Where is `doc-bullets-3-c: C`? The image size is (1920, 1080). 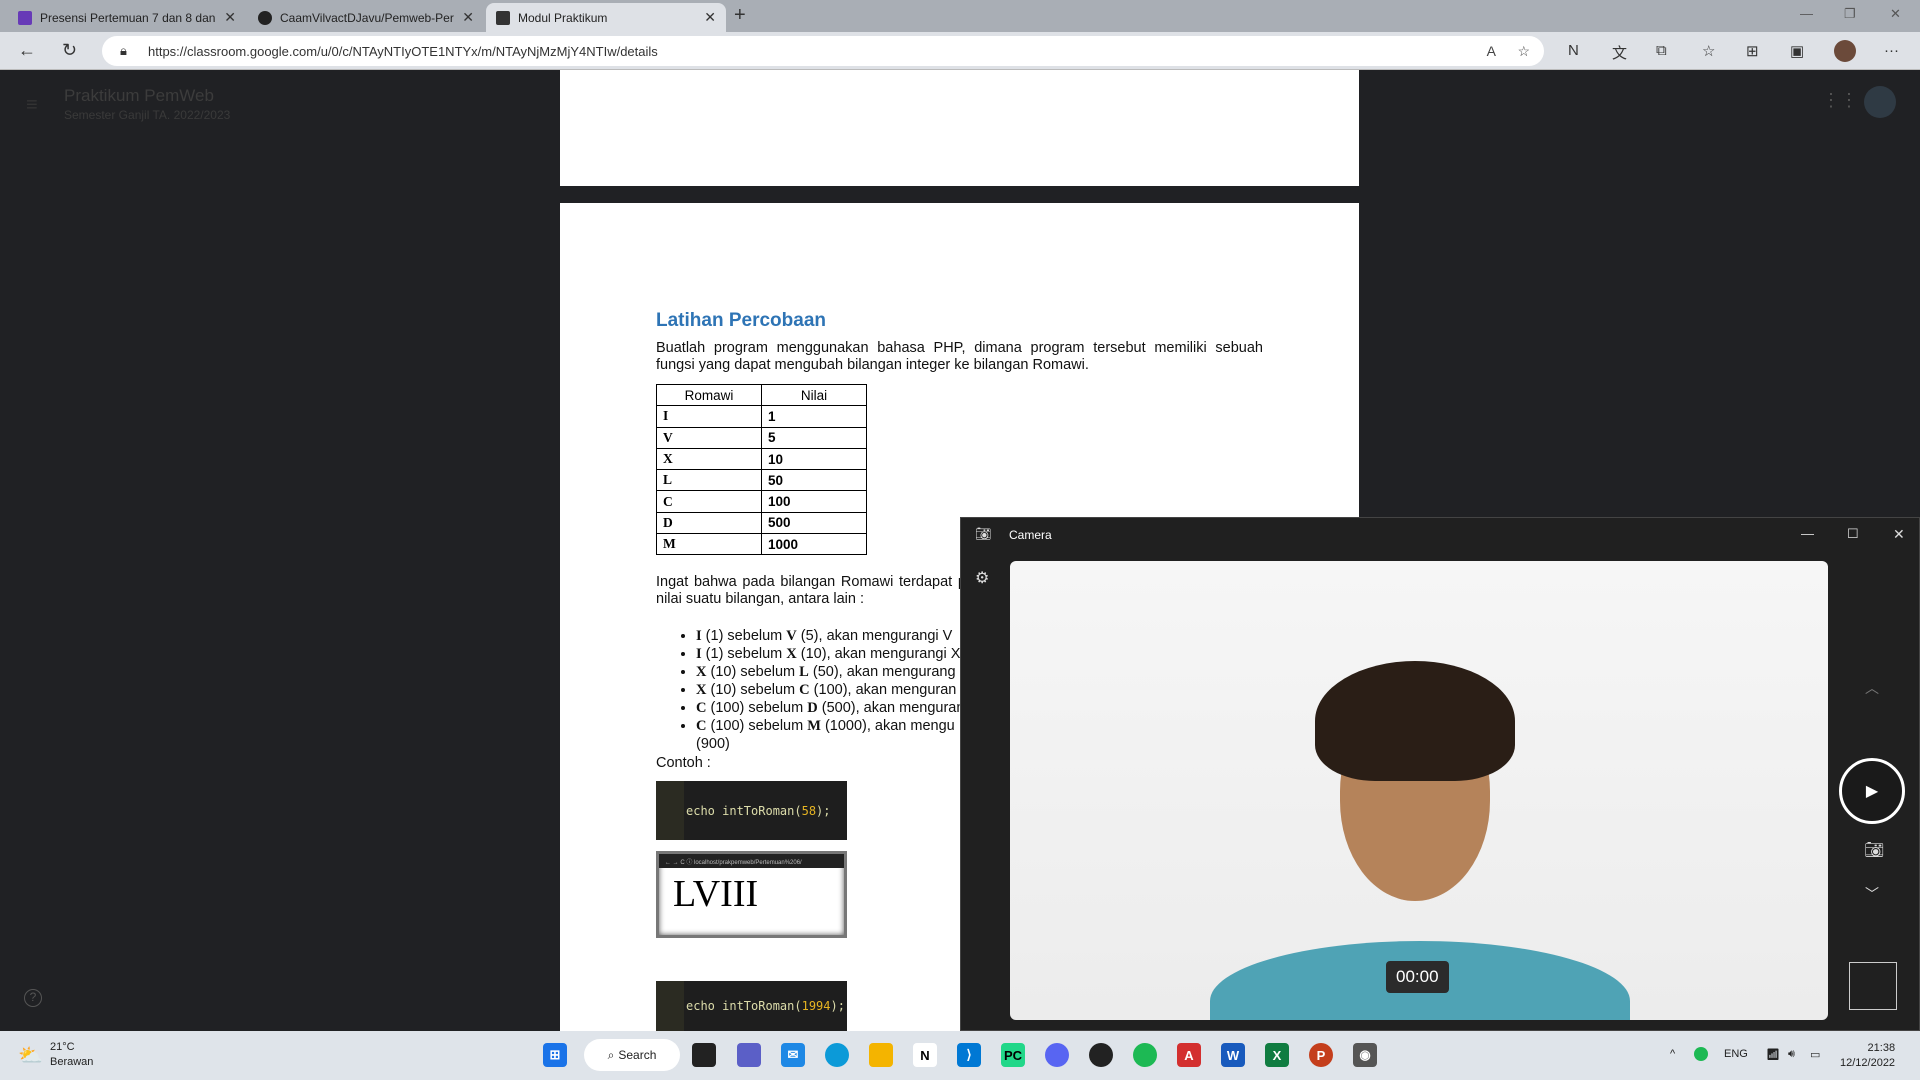
doc-bullets-3-c: C is located at coordinates (804, 690).